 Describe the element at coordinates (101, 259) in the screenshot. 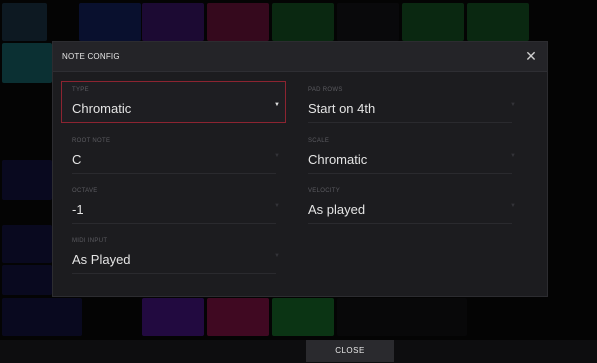

I see `midi-input-value: As Played` at that location.